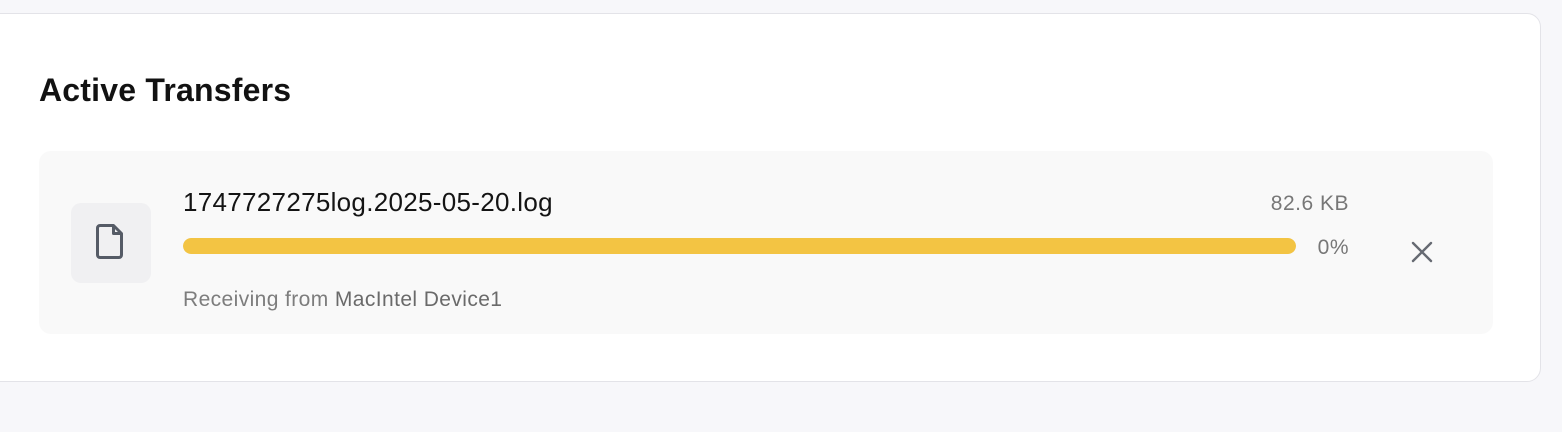  I want to click on transfer-status: Receiving from MacIntel Device1, so click(342, 300).